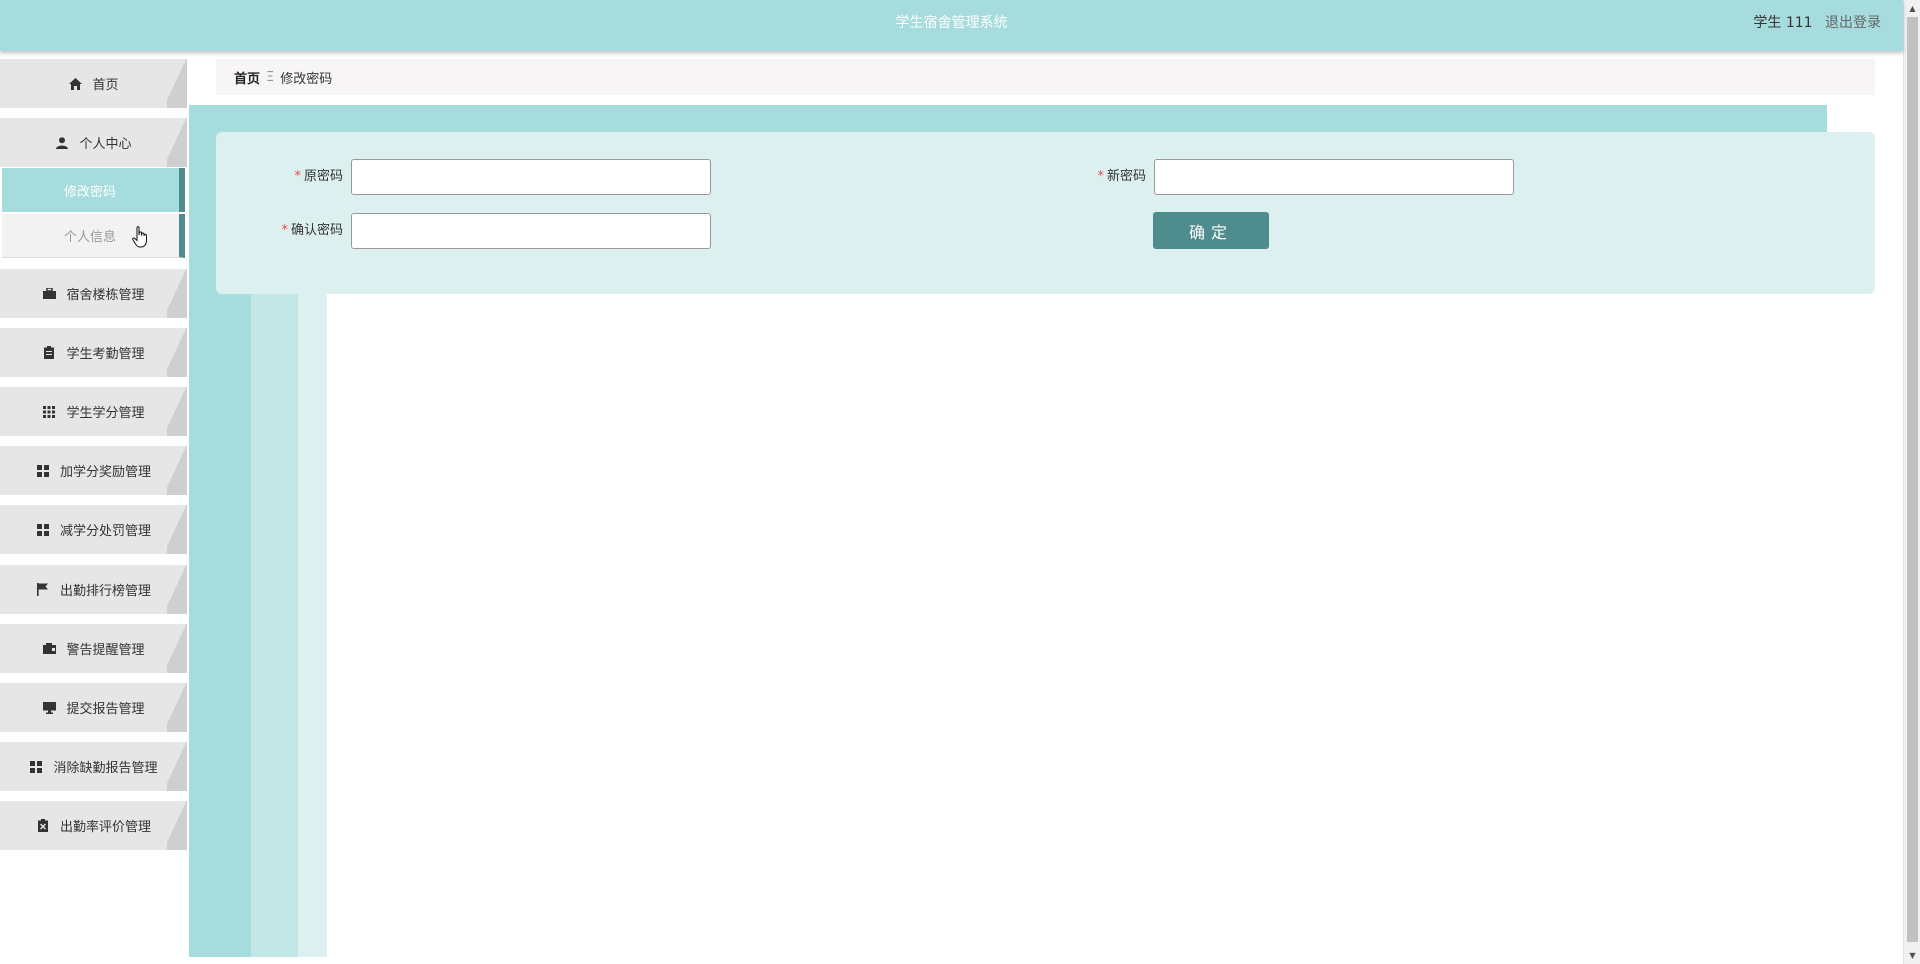 The image size is (1920, 964). I want to click on hand-cursor-icon, so click(140, 239).